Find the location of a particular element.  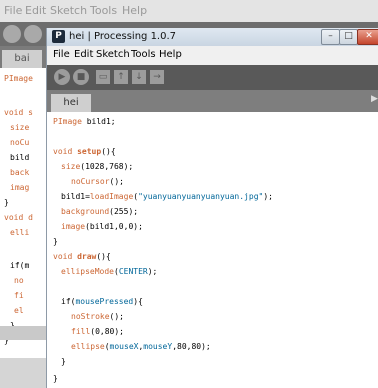

code-line: noStroke(); is located at coordinates (97, 316).